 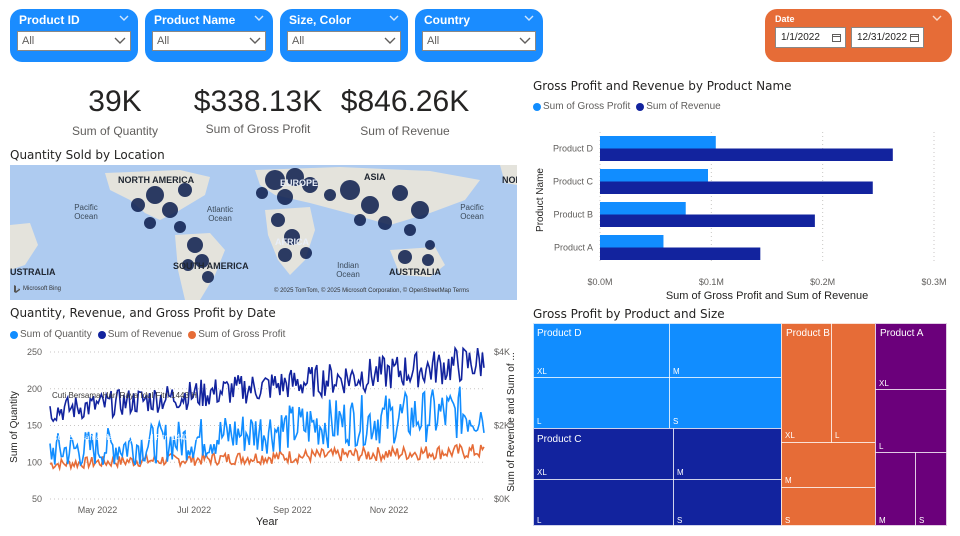 I want to click on date-start-input: 1/1/2022, so click(x=810, y=37).